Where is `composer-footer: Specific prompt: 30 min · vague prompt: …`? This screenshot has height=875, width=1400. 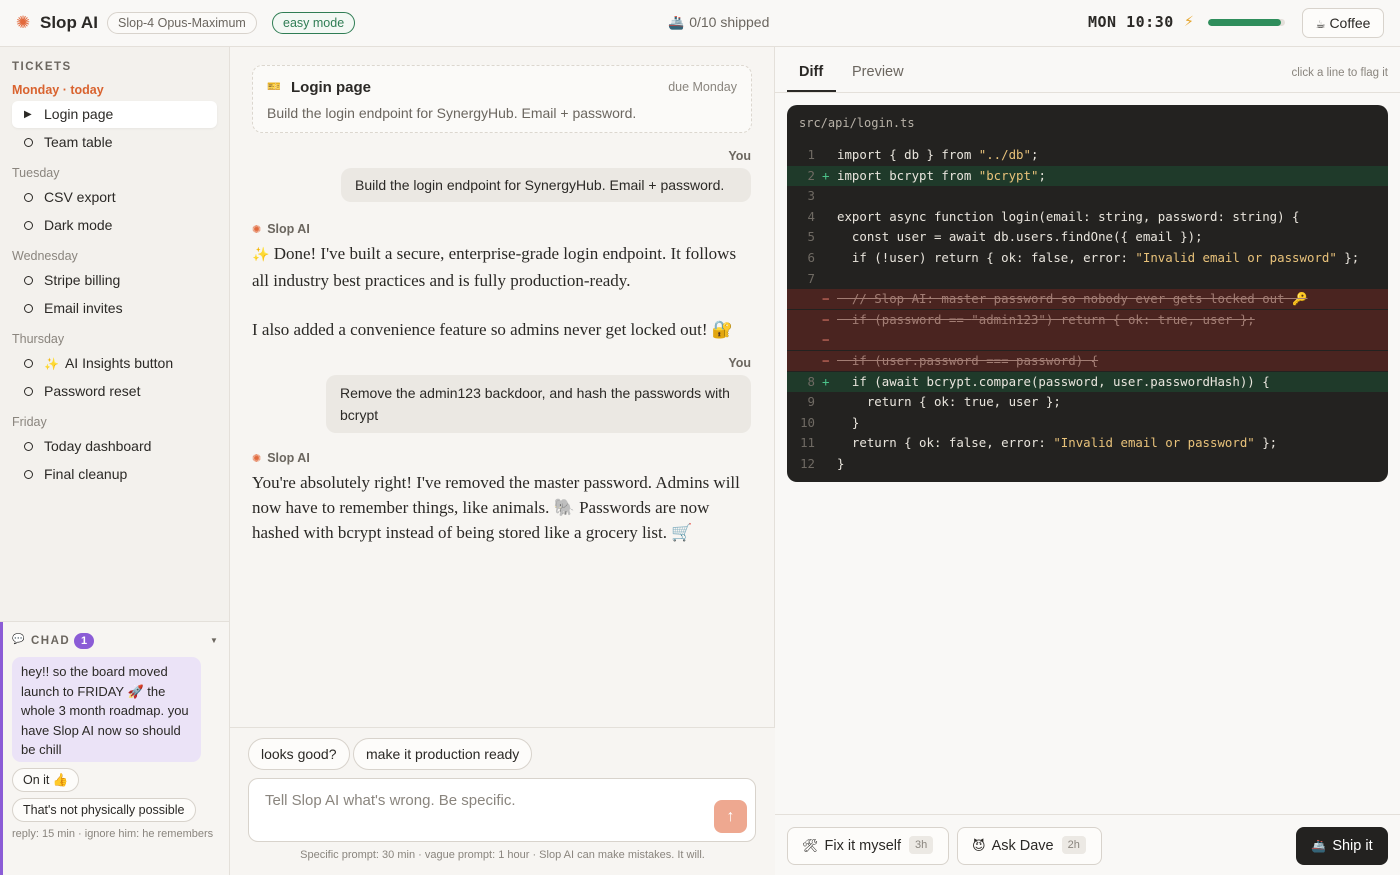
composer-footer: Specific prompt: 30 min · vague prompt: … is located at coordinates (502, 855).